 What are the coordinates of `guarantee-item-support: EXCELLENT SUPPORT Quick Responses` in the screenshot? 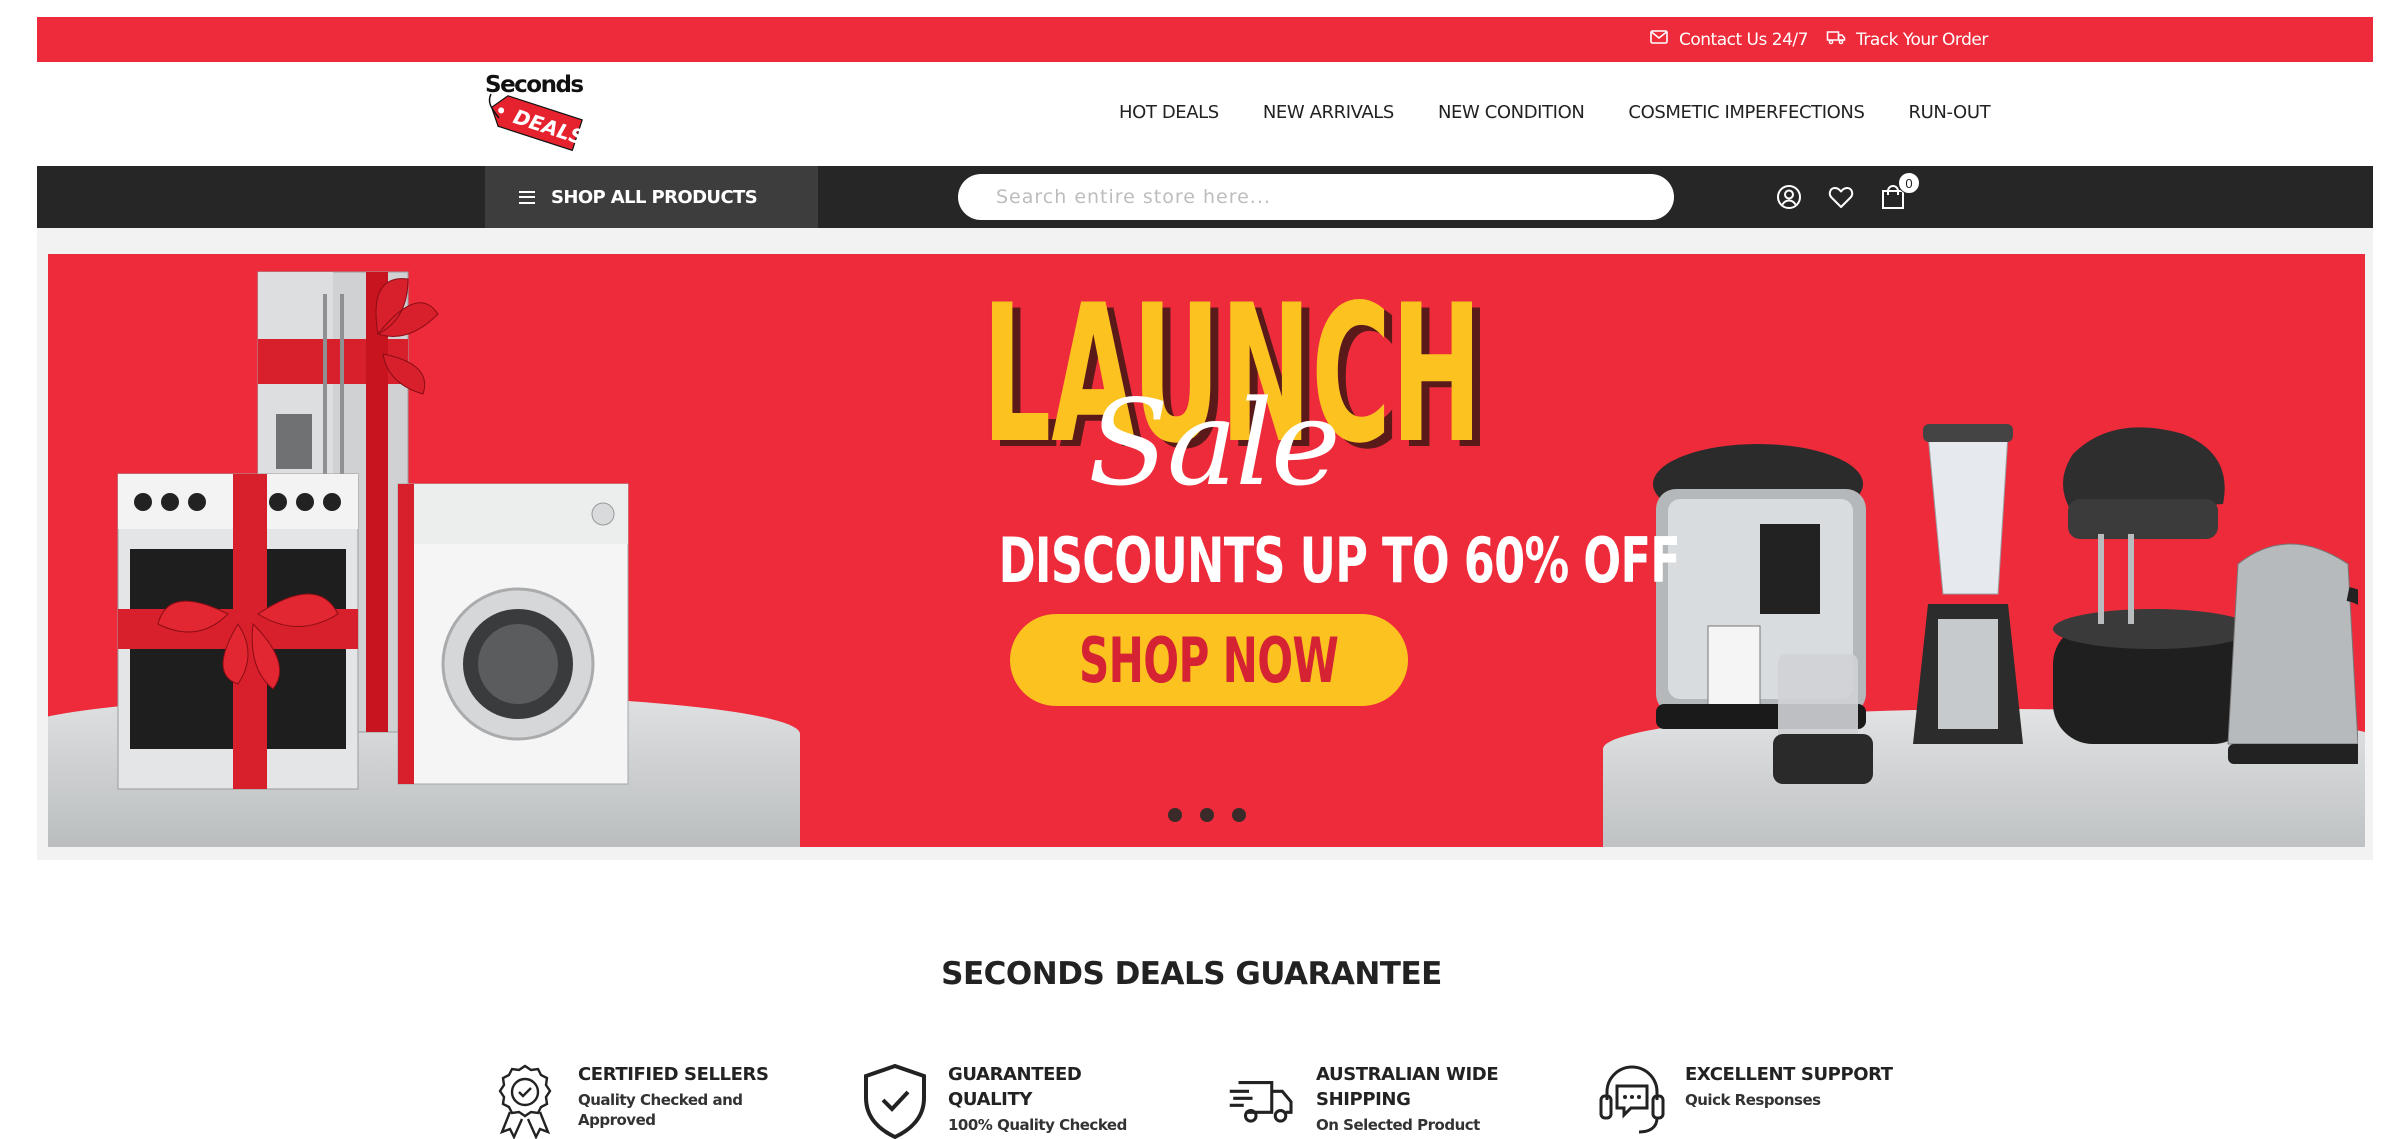 It's located at (1745, 1100).